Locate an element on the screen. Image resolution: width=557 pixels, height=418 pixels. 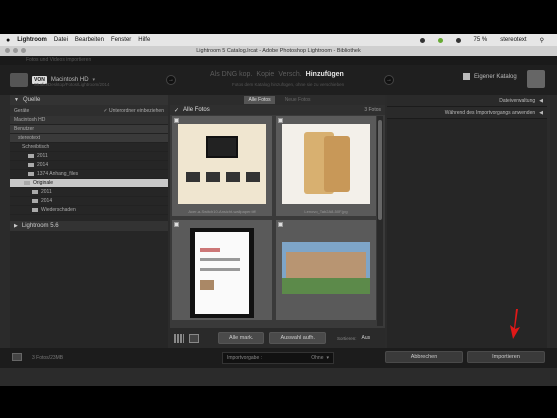
phone-photo is located at coordinates (326, 164).